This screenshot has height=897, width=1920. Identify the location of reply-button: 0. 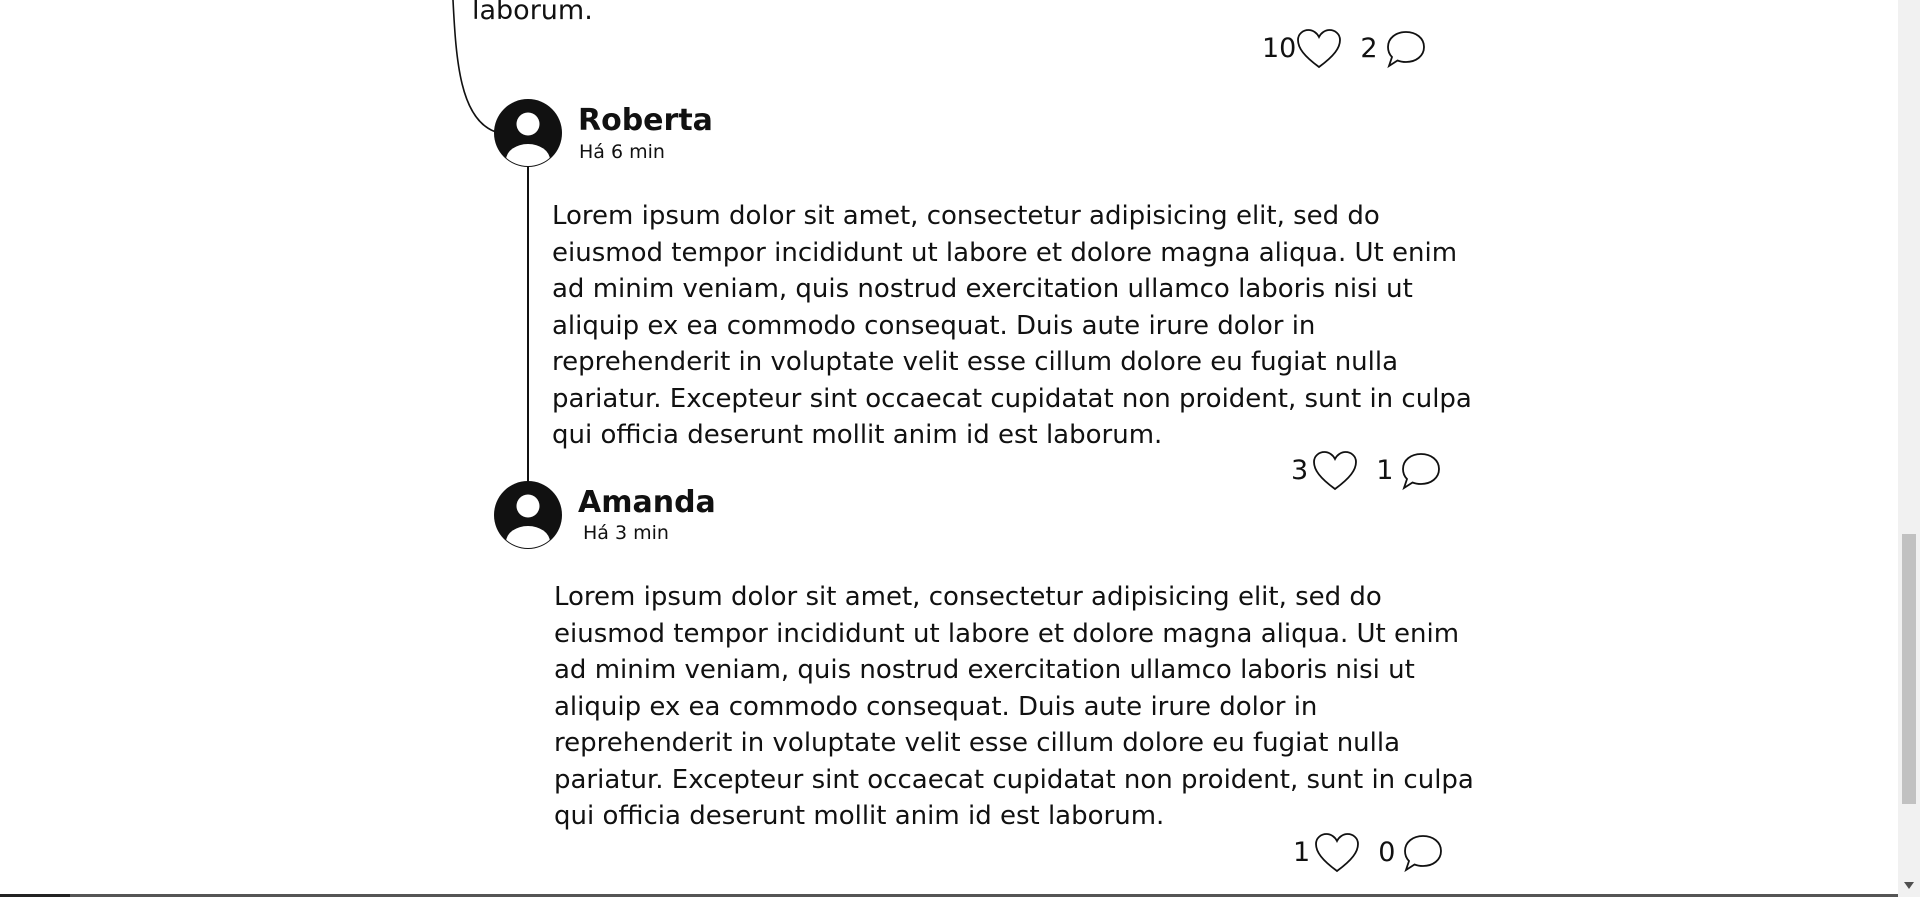
(1412, 853).